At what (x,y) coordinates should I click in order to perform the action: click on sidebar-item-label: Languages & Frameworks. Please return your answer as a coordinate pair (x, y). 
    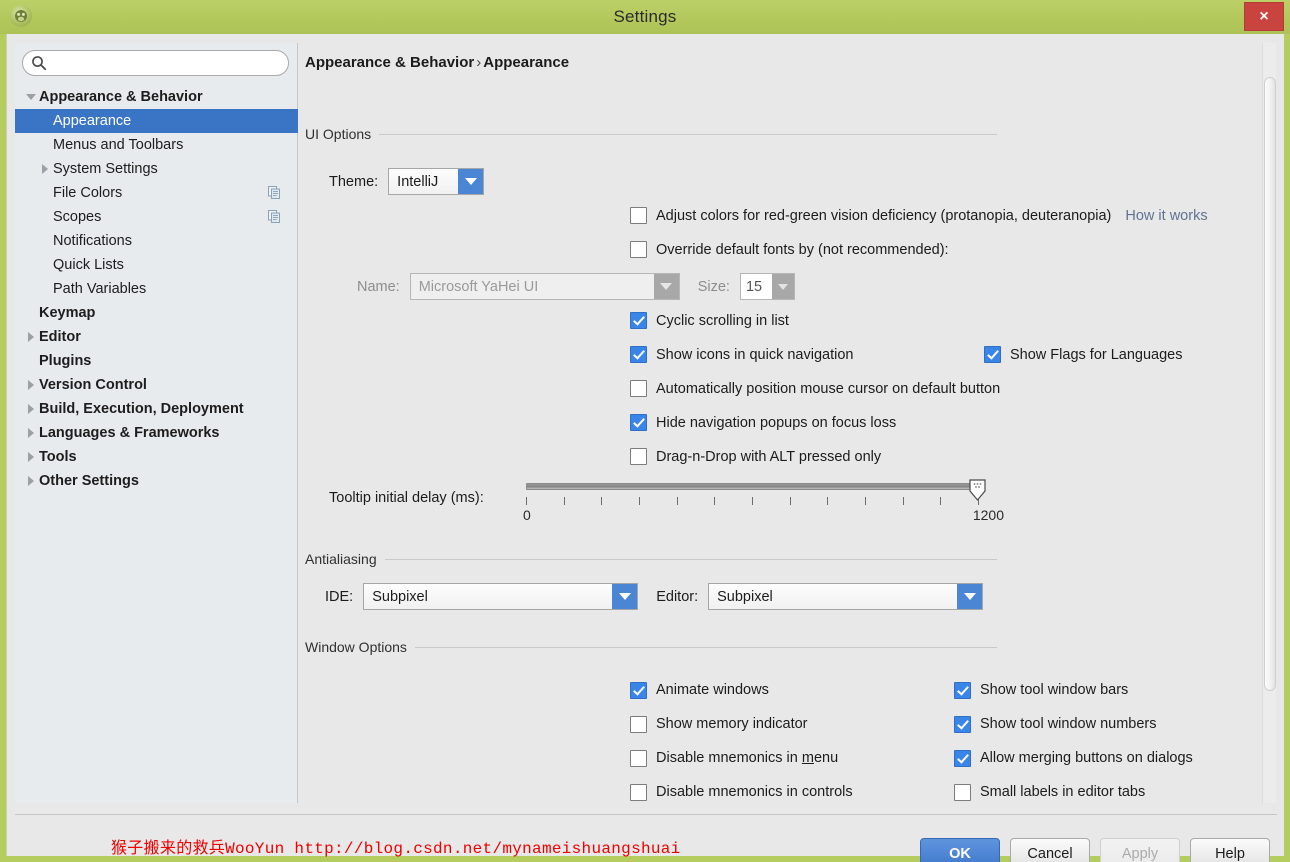
    Looking at the image, I should click on (129, 433).